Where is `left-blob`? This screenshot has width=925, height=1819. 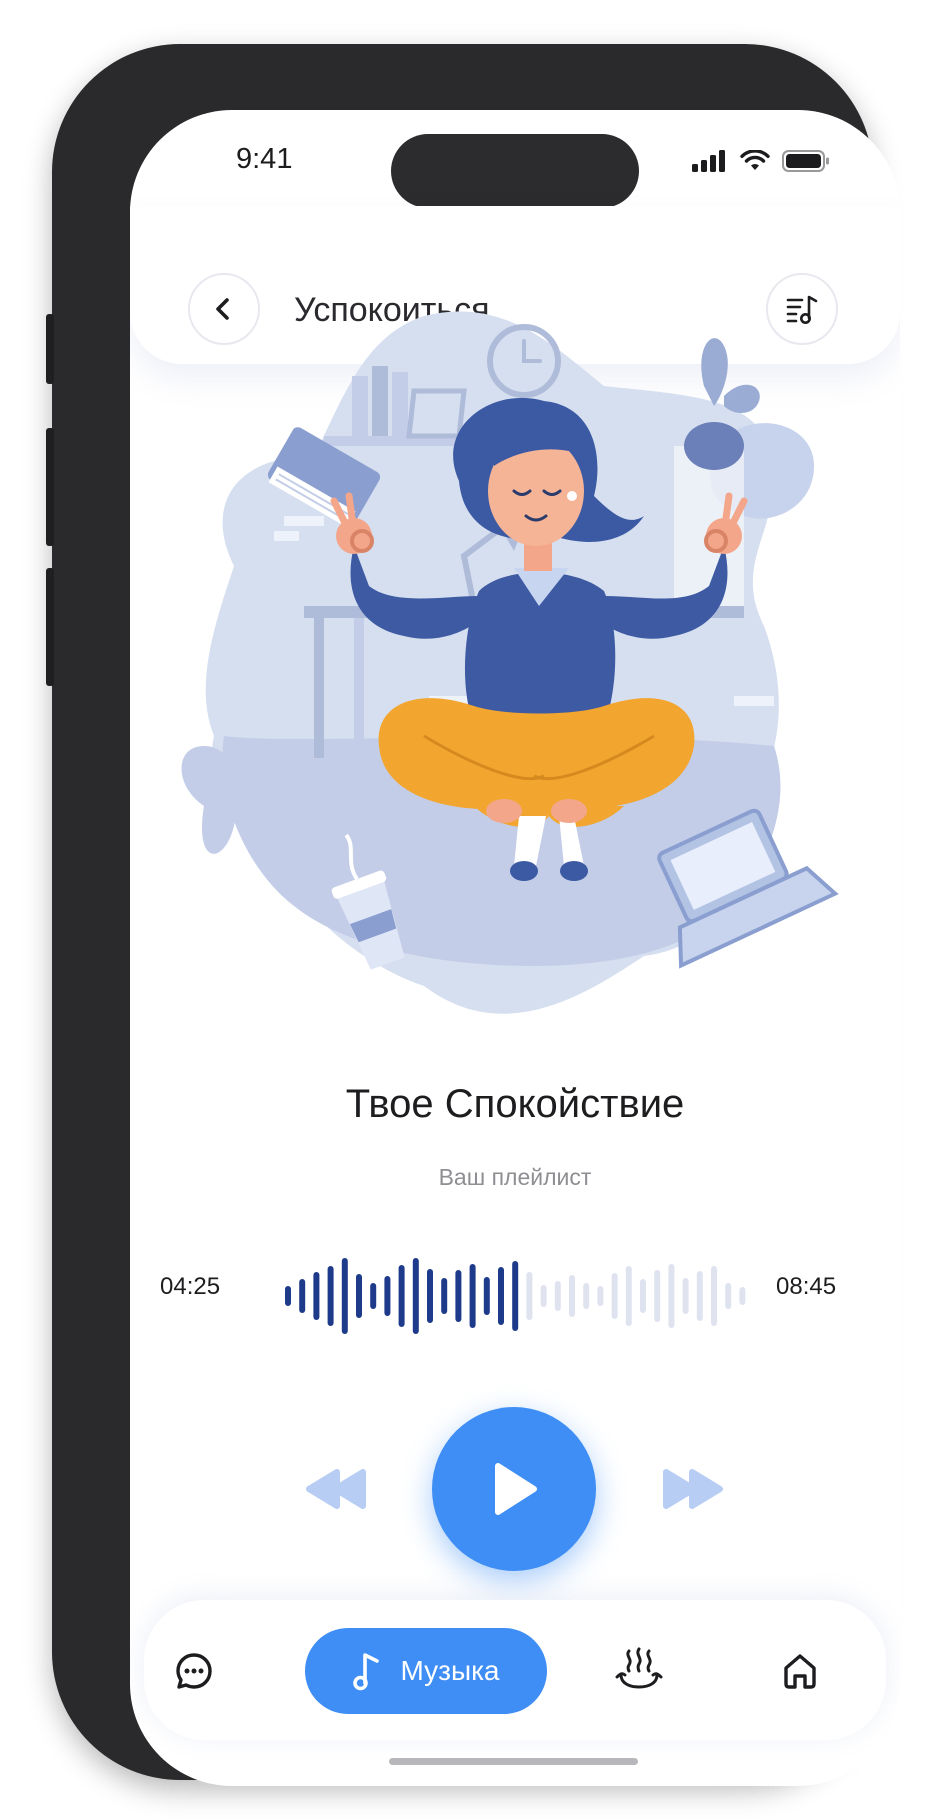
left-blob is located at coordinates (209, 800).